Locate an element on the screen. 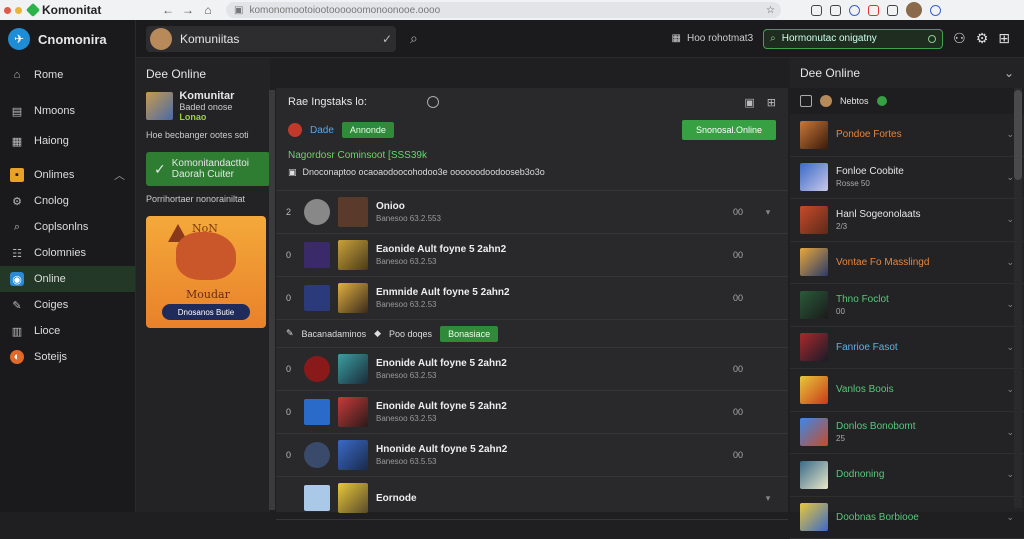 Image resolution: width=1024 pixels, height=539 pixels. info-icon is located at coordinates (433, 102).